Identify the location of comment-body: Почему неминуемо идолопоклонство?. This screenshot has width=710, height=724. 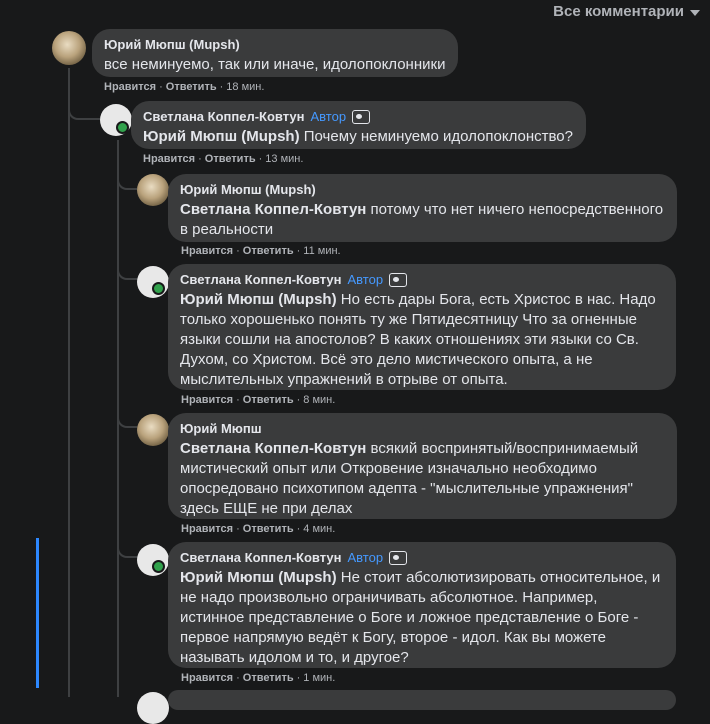
(438, 136).